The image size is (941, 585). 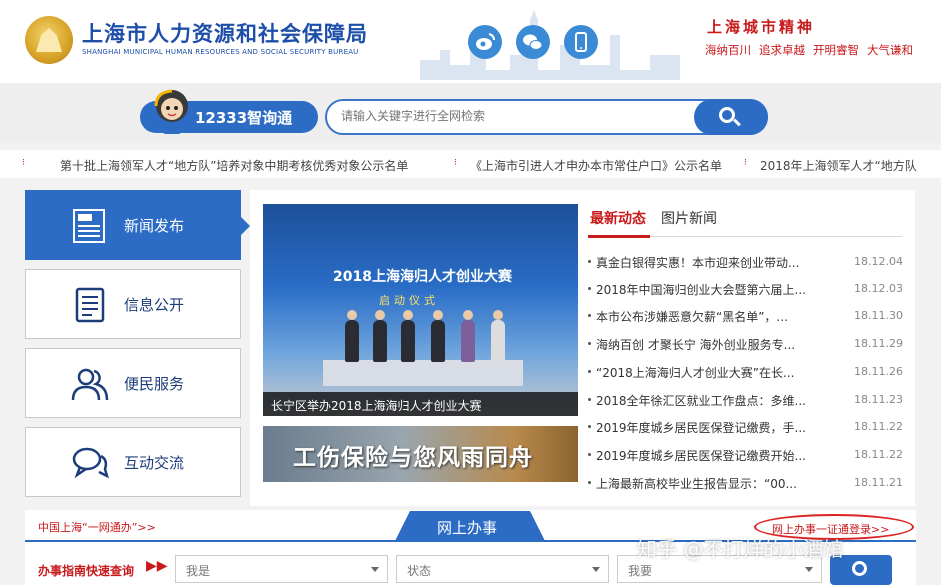 What do you see at coordinates (782, 50) in the screenshot?
I see `spirit-word: 追求卓越` at bounding box center [782, 50].